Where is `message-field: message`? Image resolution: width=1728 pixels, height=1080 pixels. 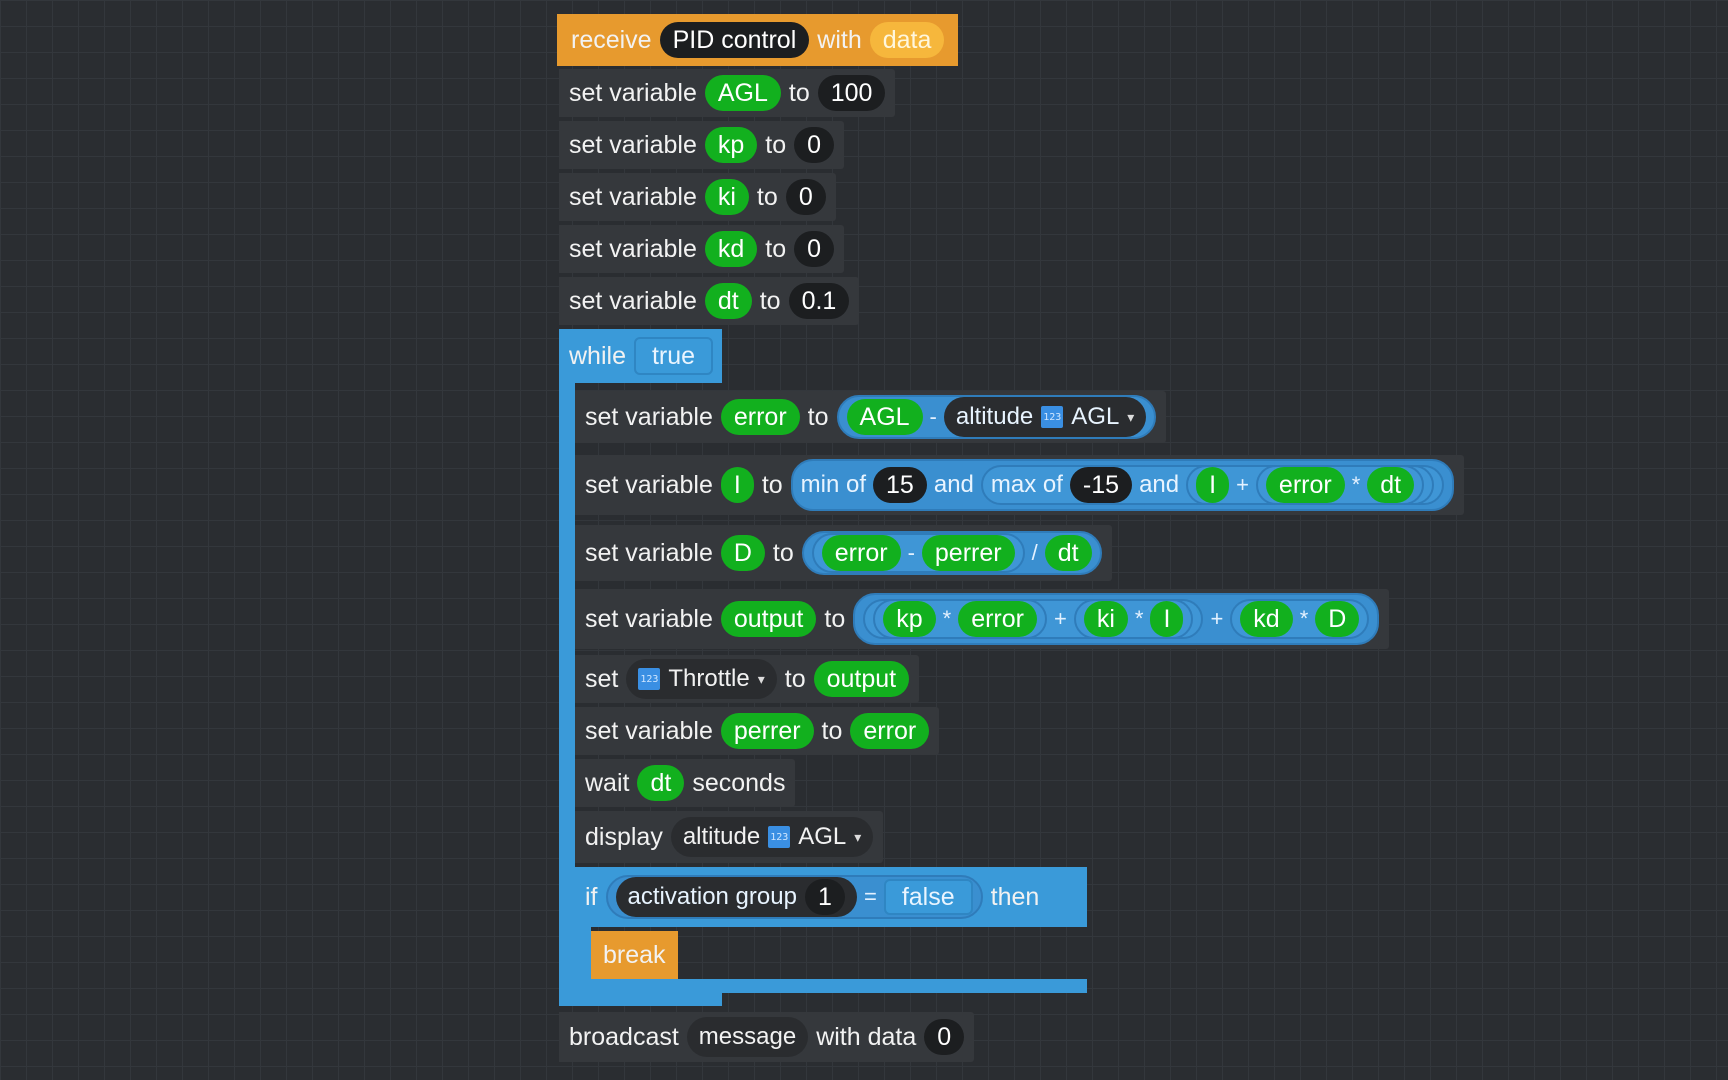
message-field: message is located at coordinates (747, 1037).